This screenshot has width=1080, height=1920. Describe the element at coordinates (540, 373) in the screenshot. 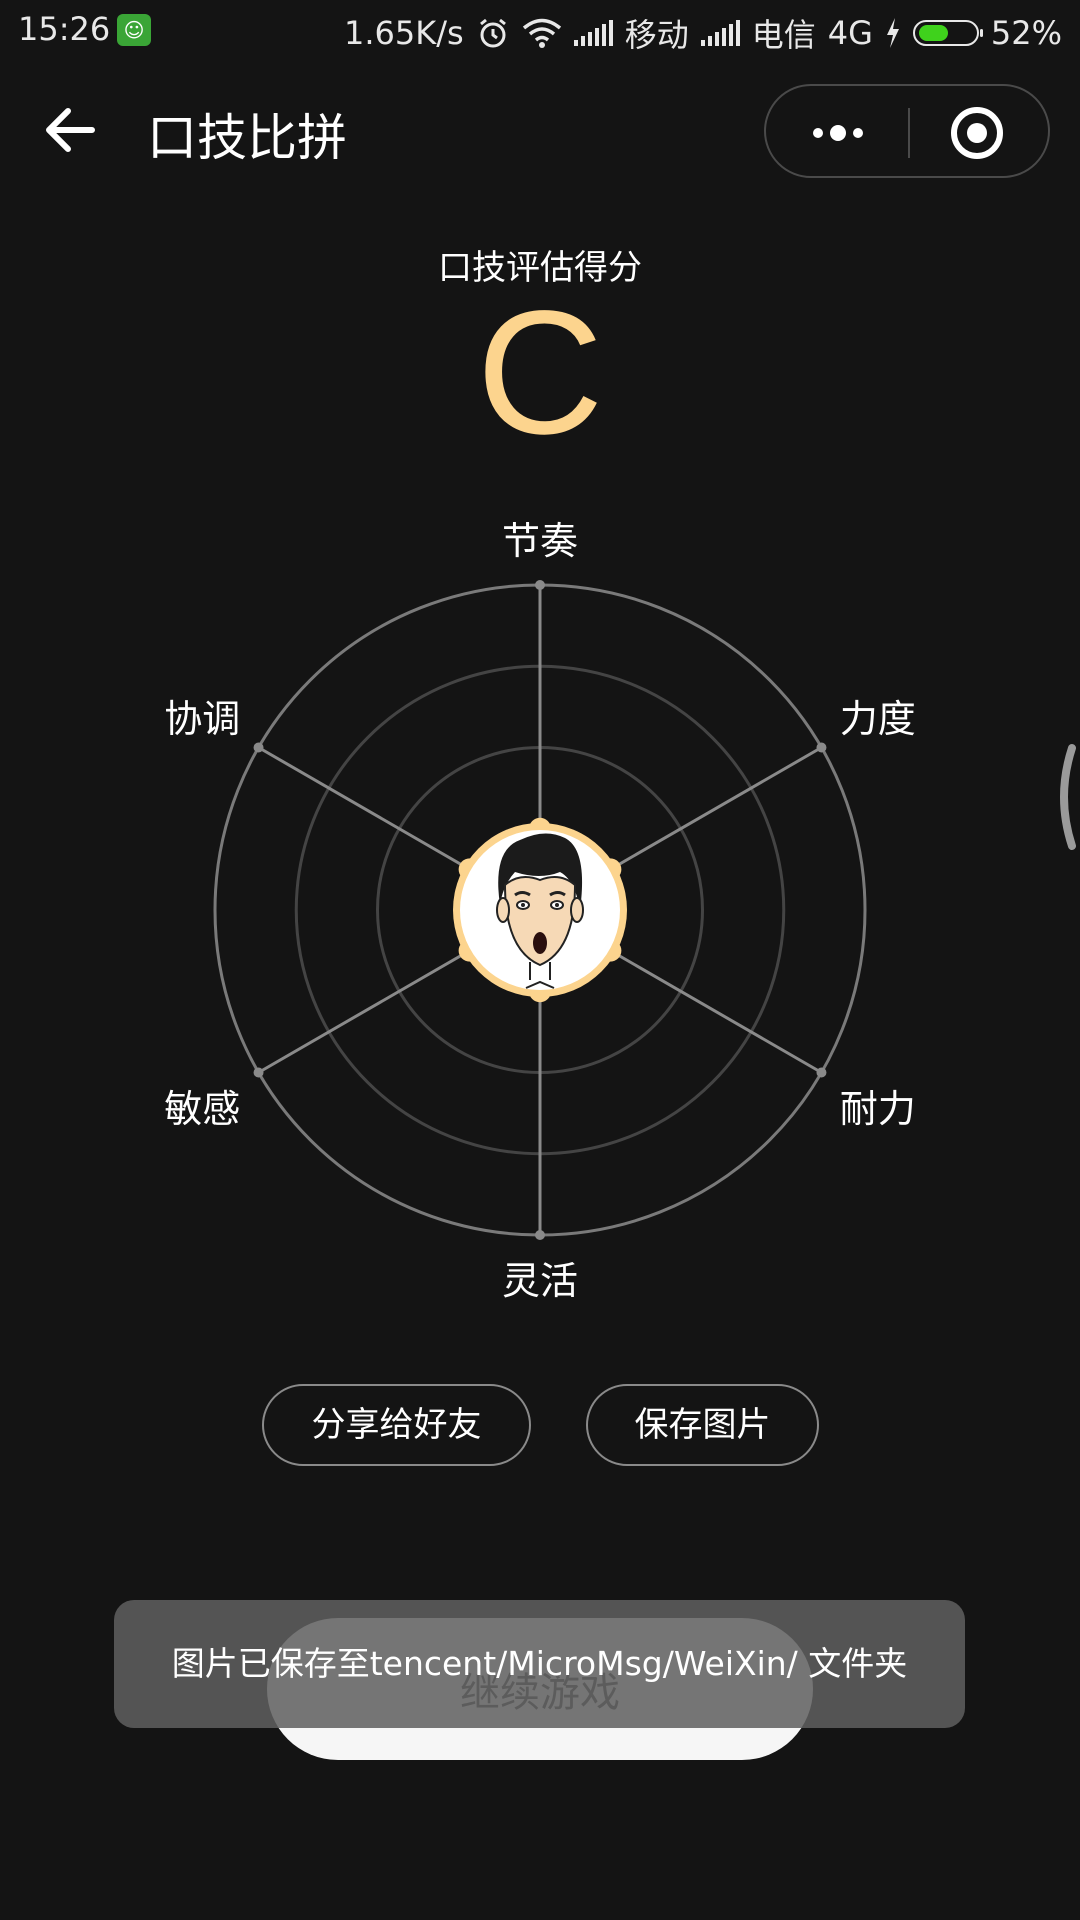

I see `score-grade: C` at that location.